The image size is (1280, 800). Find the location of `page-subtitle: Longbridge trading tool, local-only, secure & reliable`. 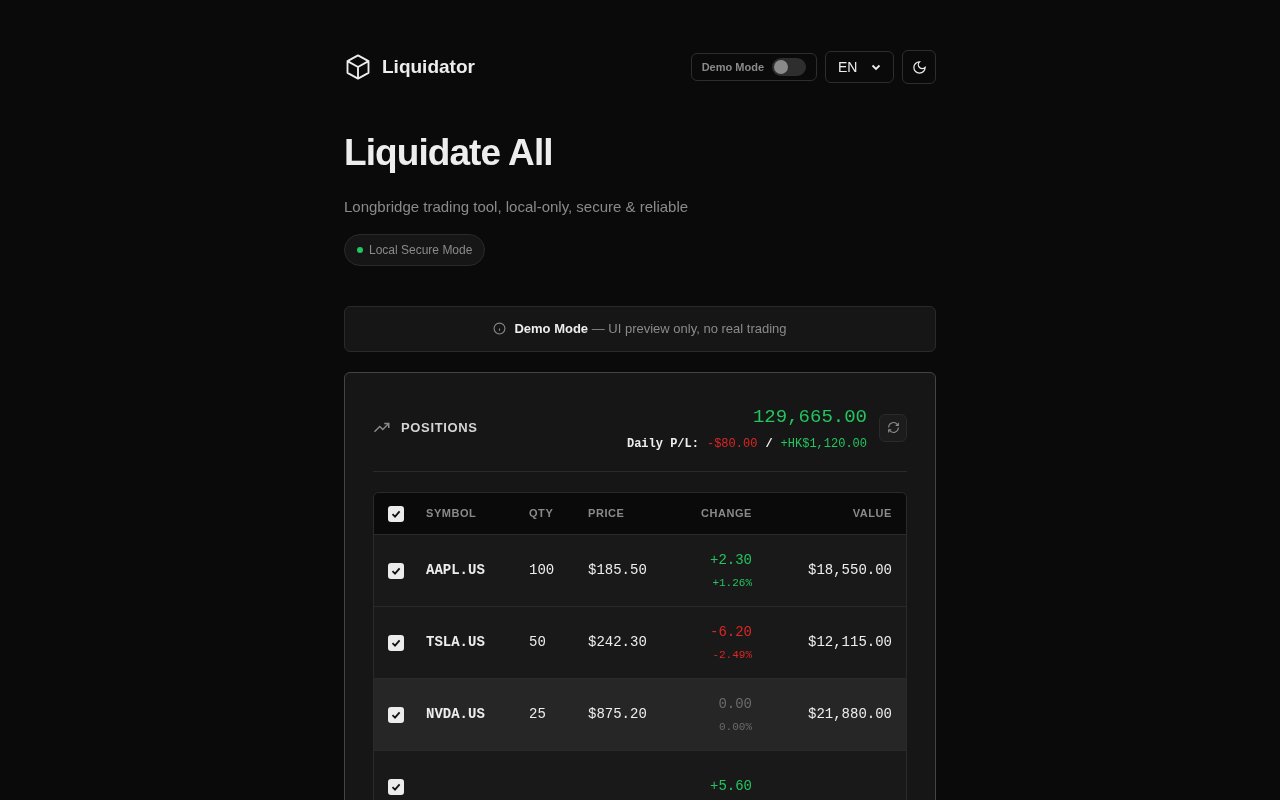

page-subtitle: Longbridge trading tool, local-only, secure & reliable is located at coordinates (517, 207).